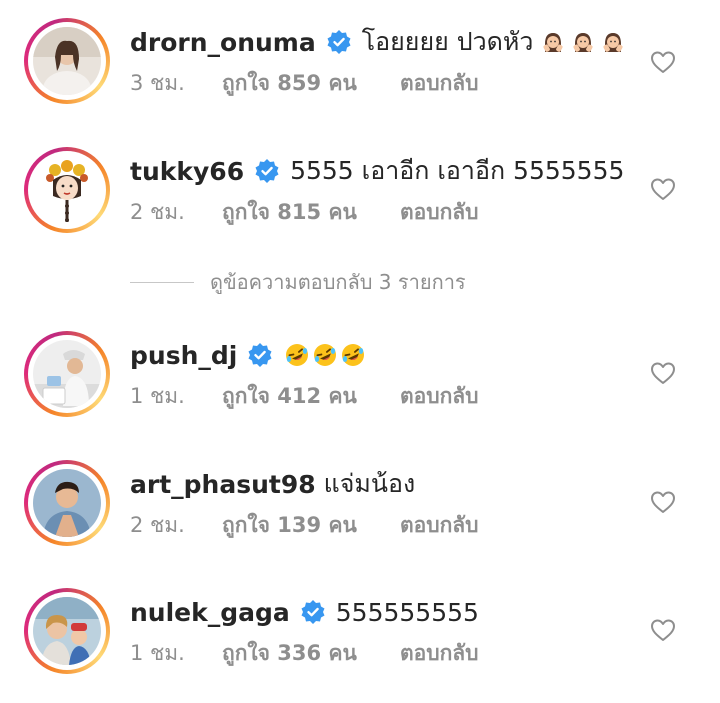 This screenshot has height=703, width=720. What do you see at coordinates (183, 355) in the screenshot?
I see `username: push_dj` at bounding box center [183, 355].